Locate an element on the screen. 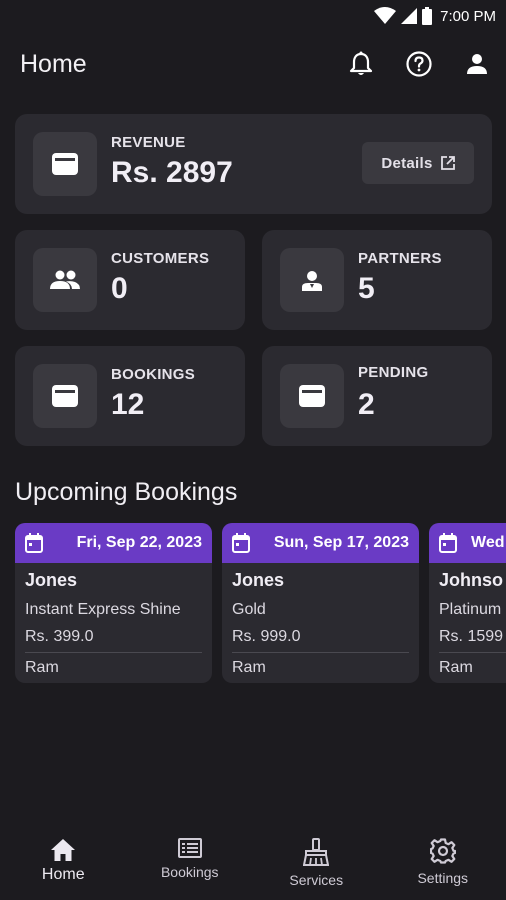 The image size is (506, 900). booking-date: Wed is located at coordinates (488, 542).